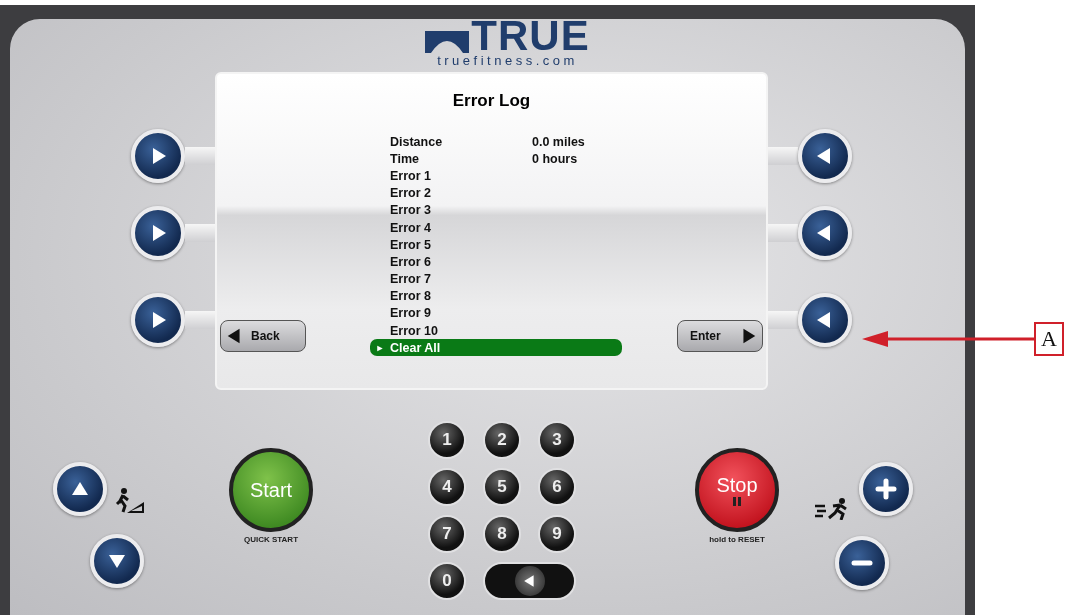 Image resolution: width=1066 pixels, height=615 pixels. Describe the element at coordinates (411, 210) in the screenshot. I see `item-label: Error 3` at that location.